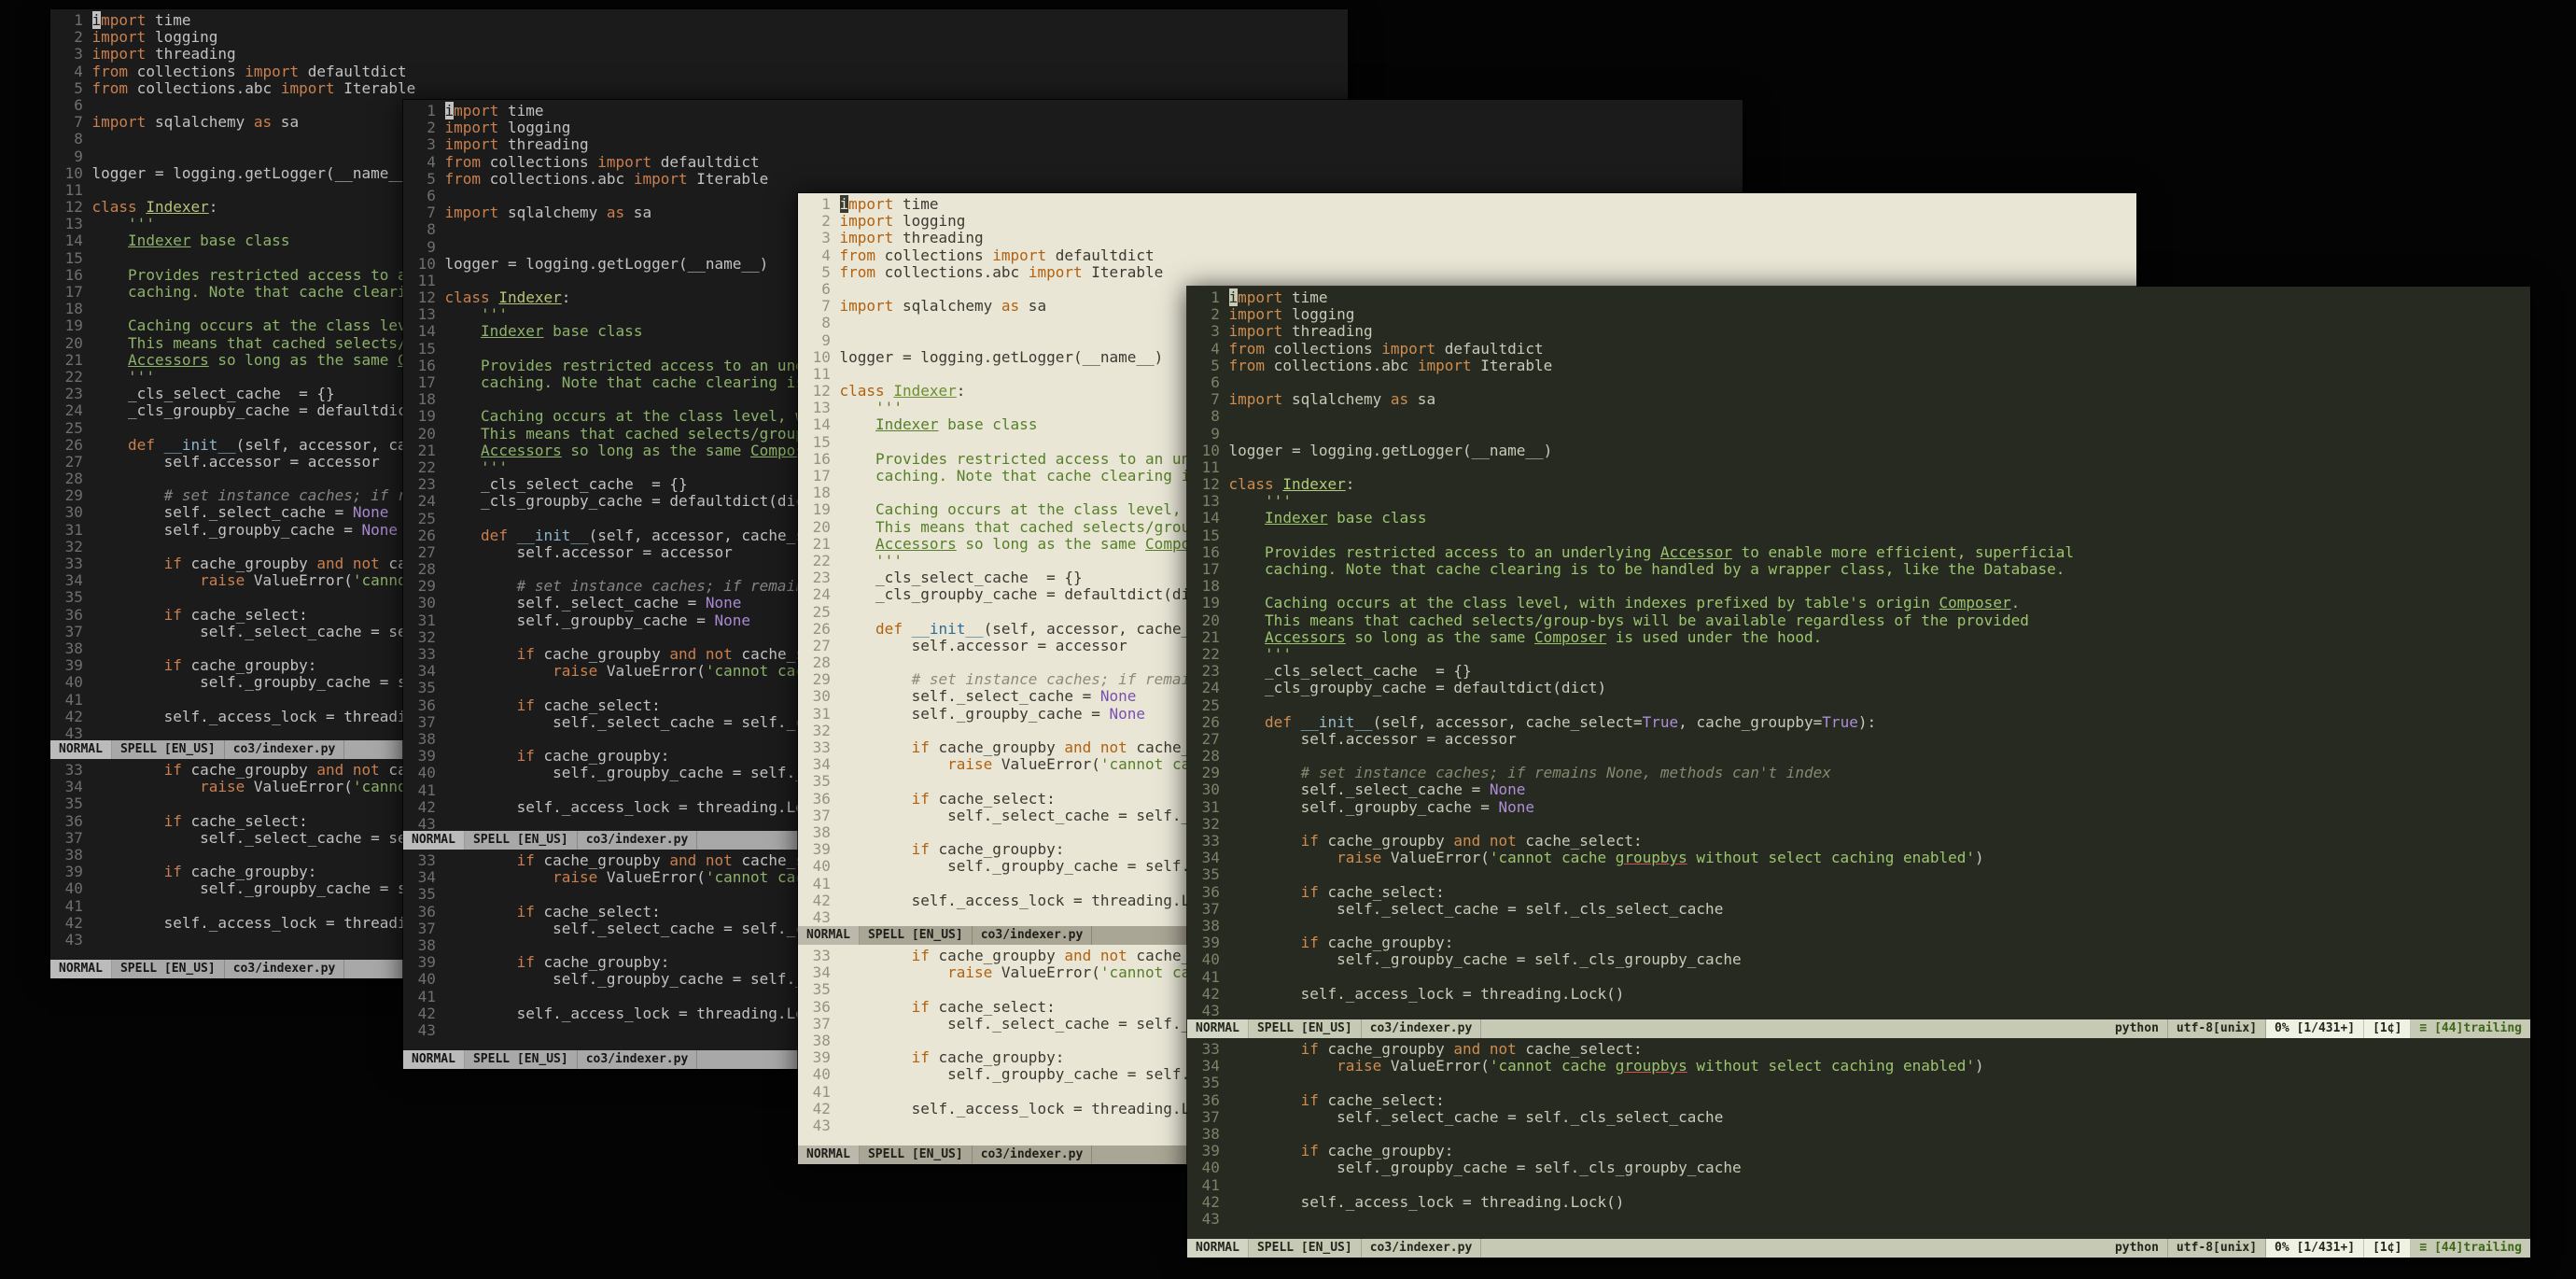 This screenshot has width=2576, height=1279. Describe the element at coordinates (1861, 756) in the screenshot. I see `code-line: 28` at that location.